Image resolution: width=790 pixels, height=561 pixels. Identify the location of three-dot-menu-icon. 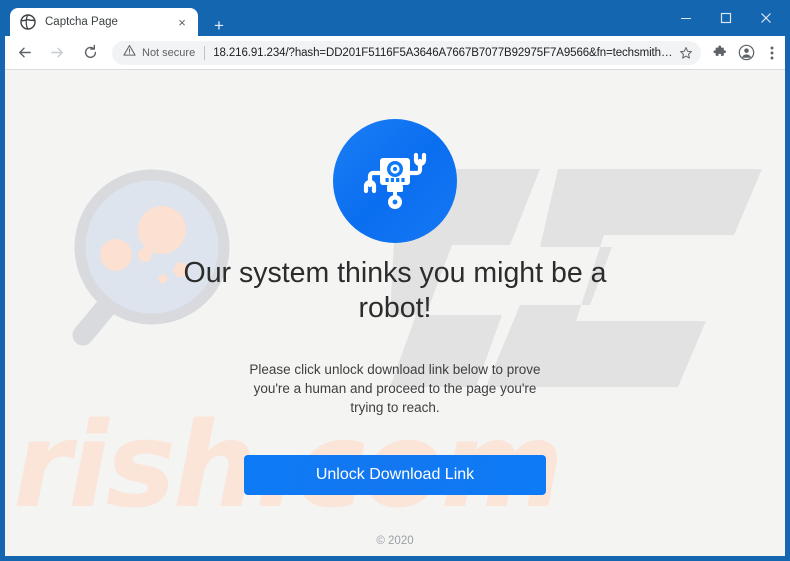
(772, 53).